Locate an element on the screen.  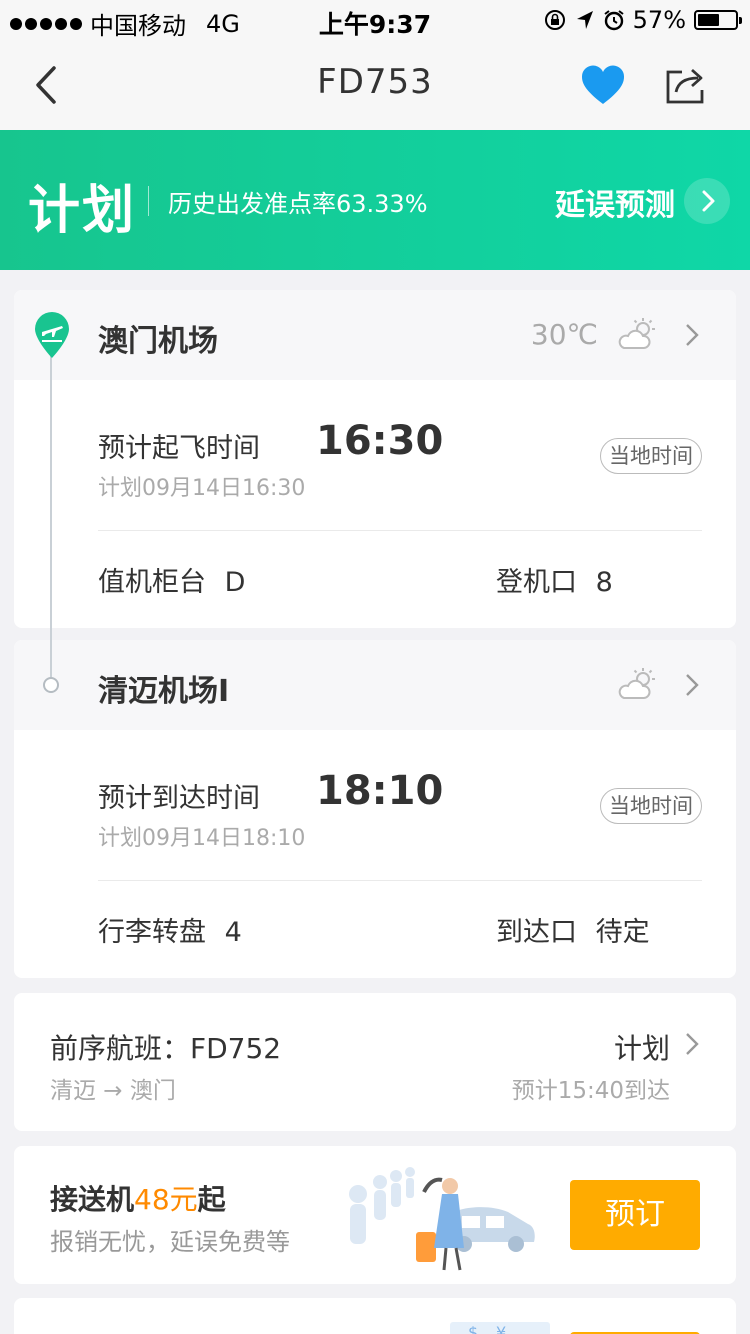
arrival-dot is located at coordinates (51, 685).